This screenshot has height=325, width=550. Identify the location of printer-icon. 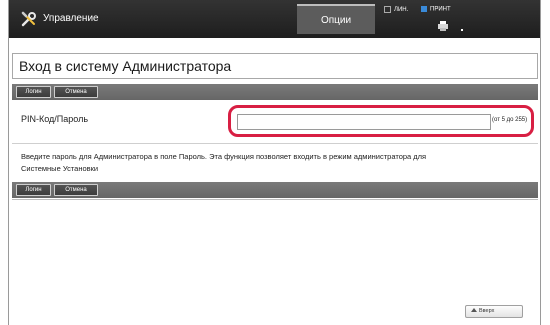
(443, 28).